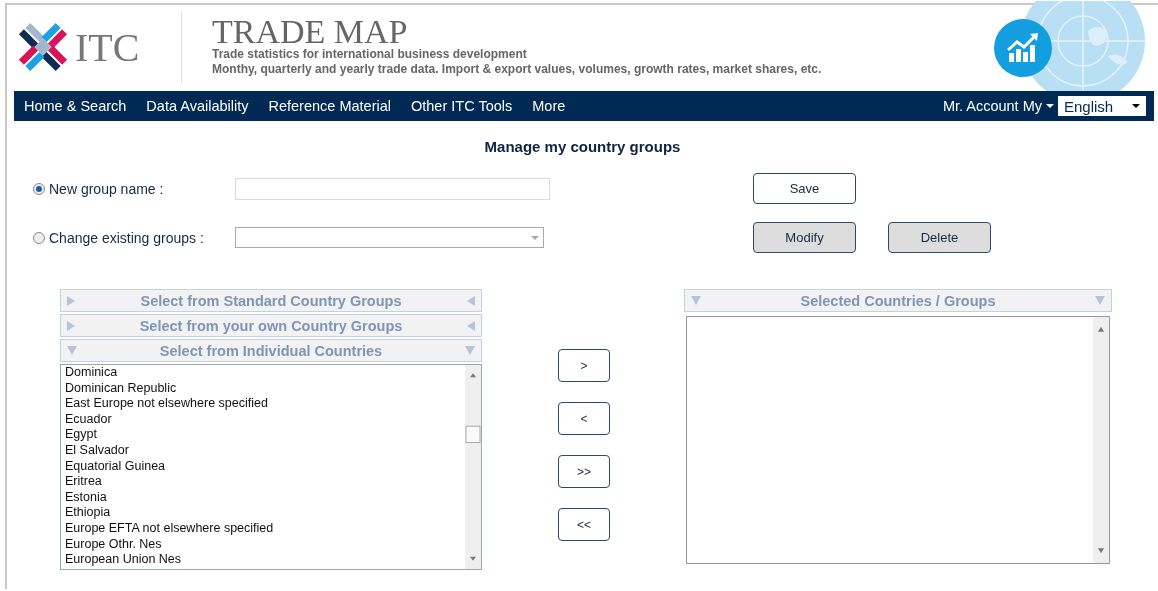 Image resolution: width=1158 pixels, height=591 pixels. Describe the element at coordinates (584, 524) in the screenshot. I see `transfer-button: <<` at that location.